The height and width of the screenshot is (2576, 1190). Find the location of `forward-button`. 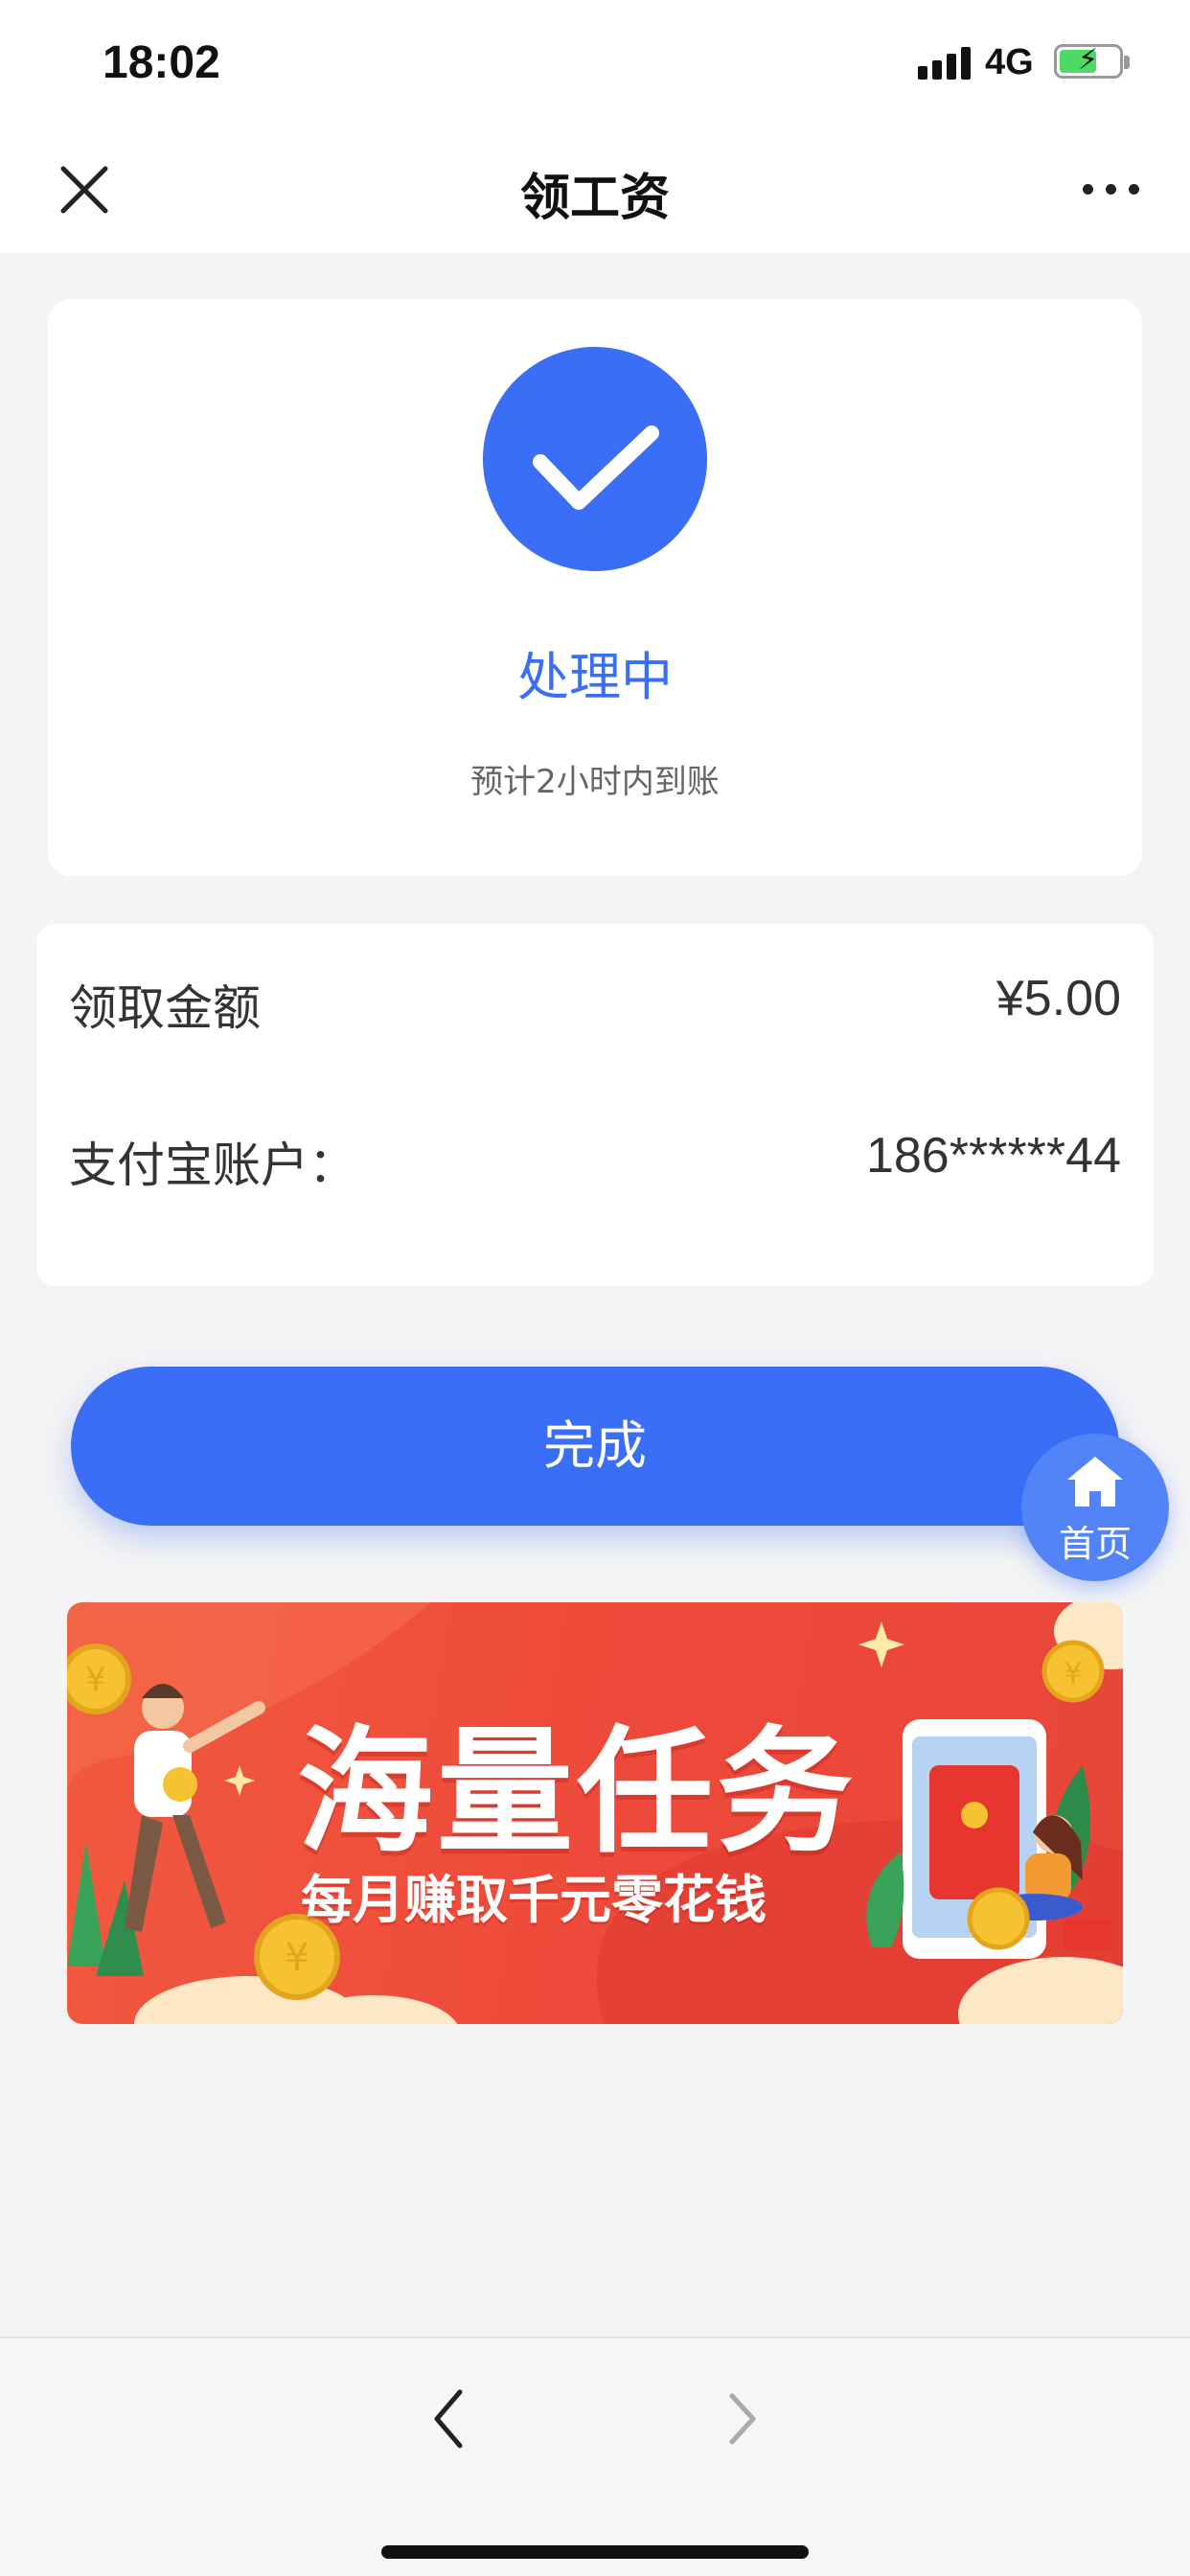

forward-button is located at coordinates (742, 2418).